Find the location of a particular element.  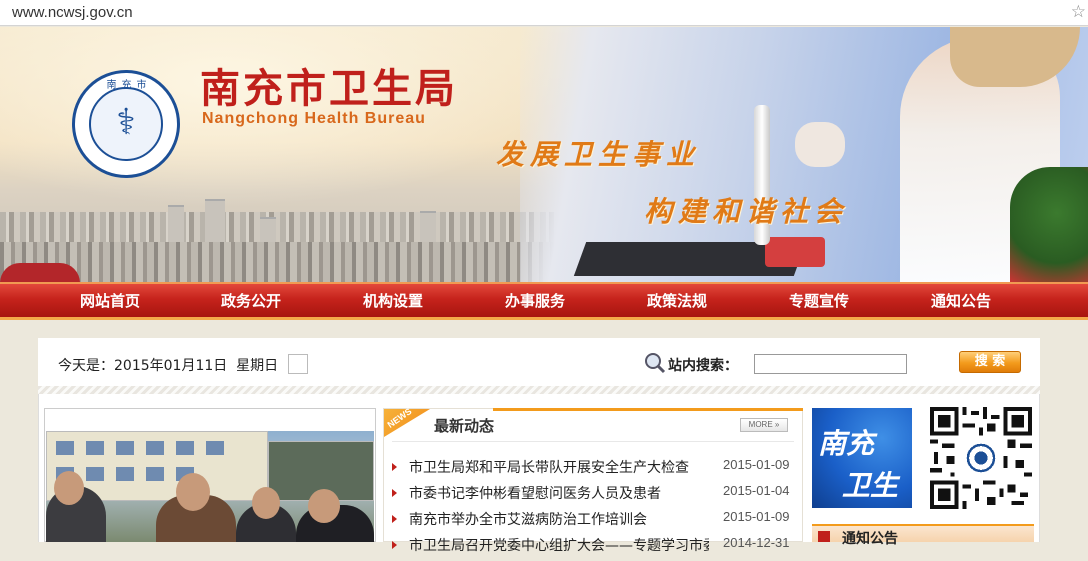

decorative-stripe is located at coordinates (539, 390).